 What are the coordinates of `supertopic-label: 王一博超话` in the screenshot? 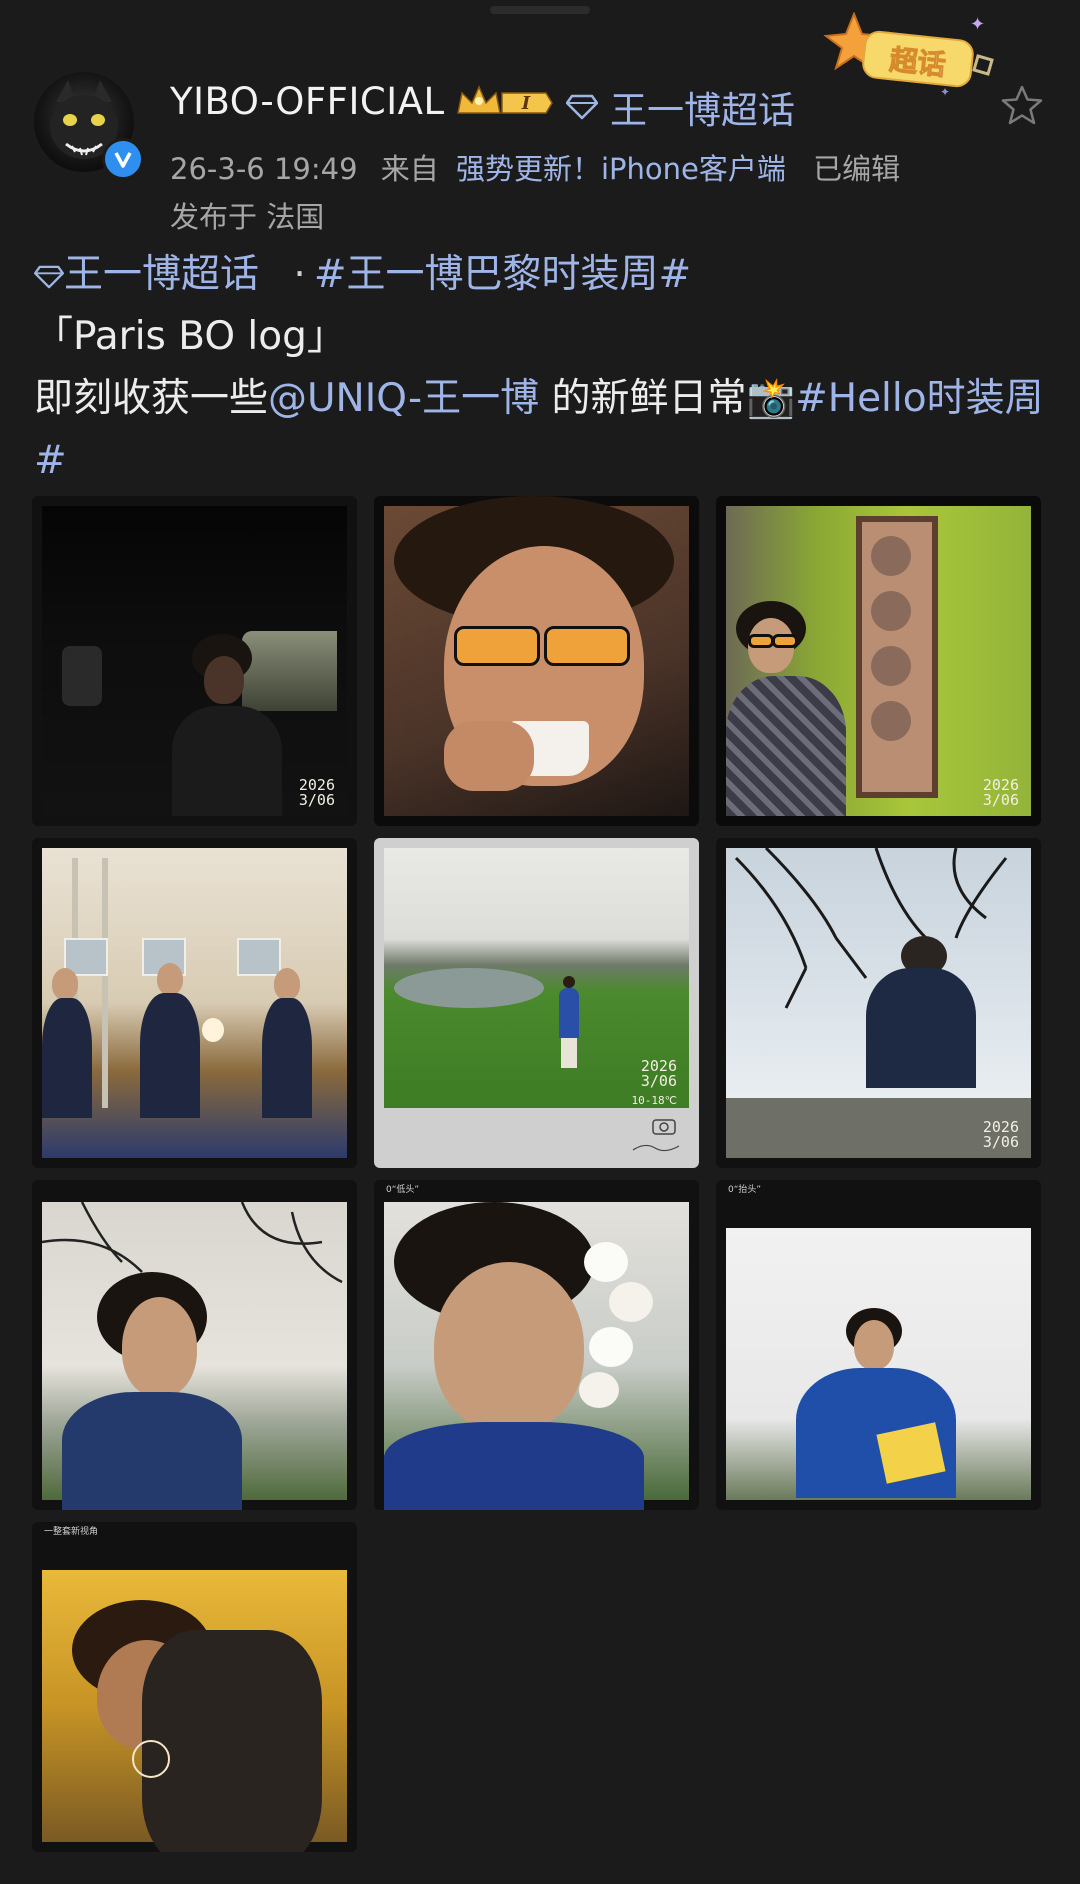 It's located at (702, 110).